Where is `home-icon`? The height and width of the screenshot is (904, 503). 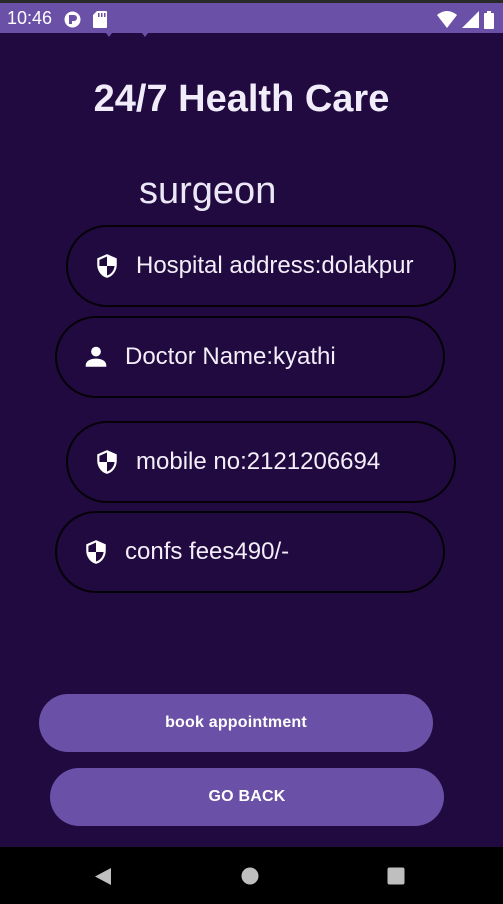 home-icon is located at coordinates (250, 876).